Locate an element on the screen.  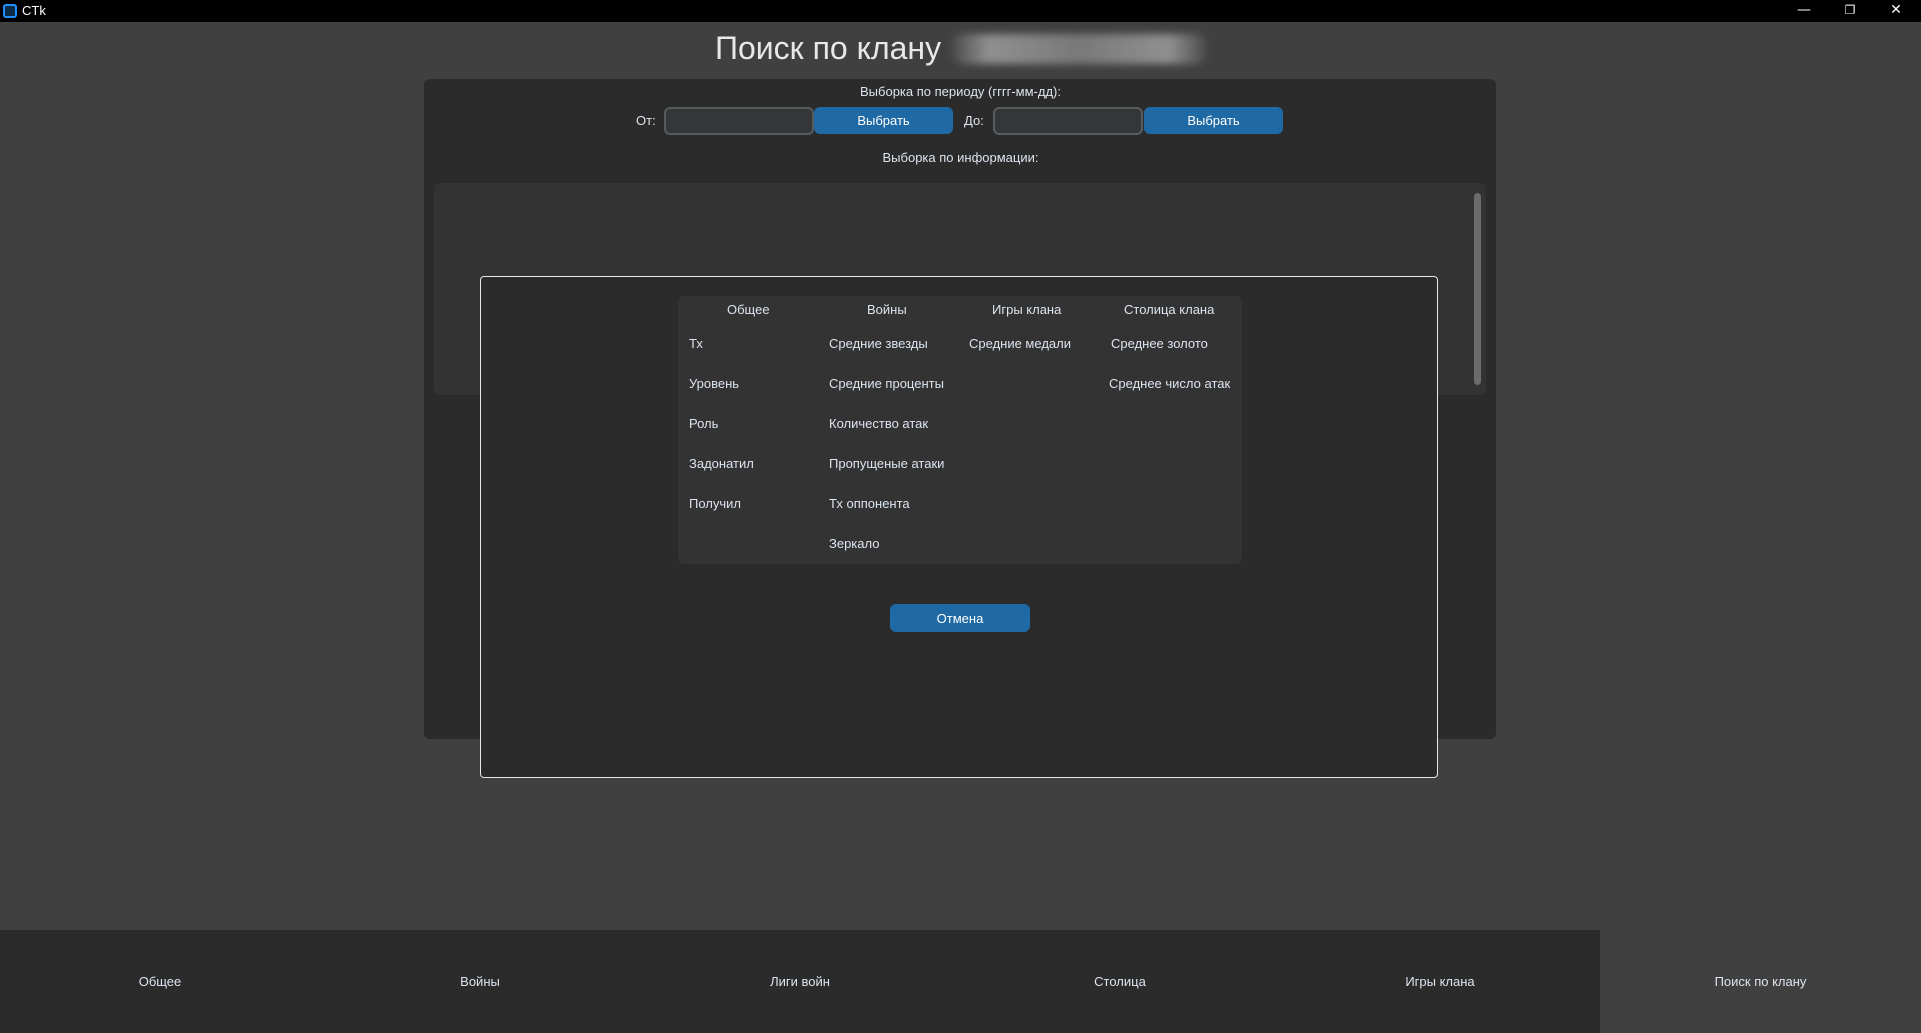
to-select-button: Выбрать is located at coordinates (1213, 120).